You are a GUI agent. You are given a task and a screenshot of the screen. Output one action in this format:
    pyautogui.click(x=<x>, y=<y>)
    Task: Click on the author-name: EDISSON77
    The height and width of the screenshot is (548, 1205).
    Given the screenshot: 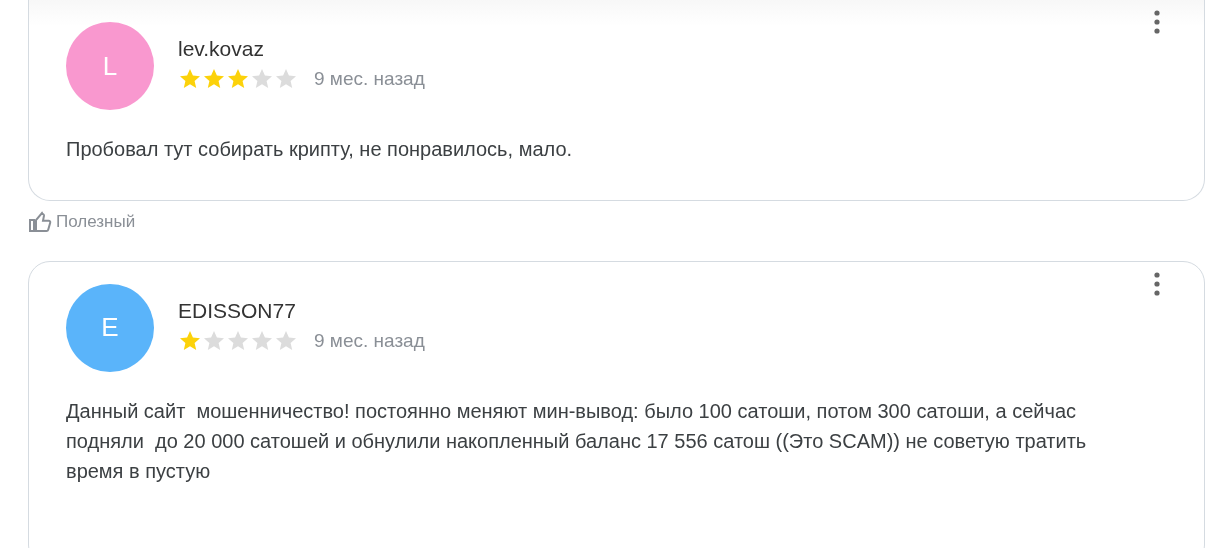 What is the action you would take?
    pyautogui.click(x=237, y=310)
    